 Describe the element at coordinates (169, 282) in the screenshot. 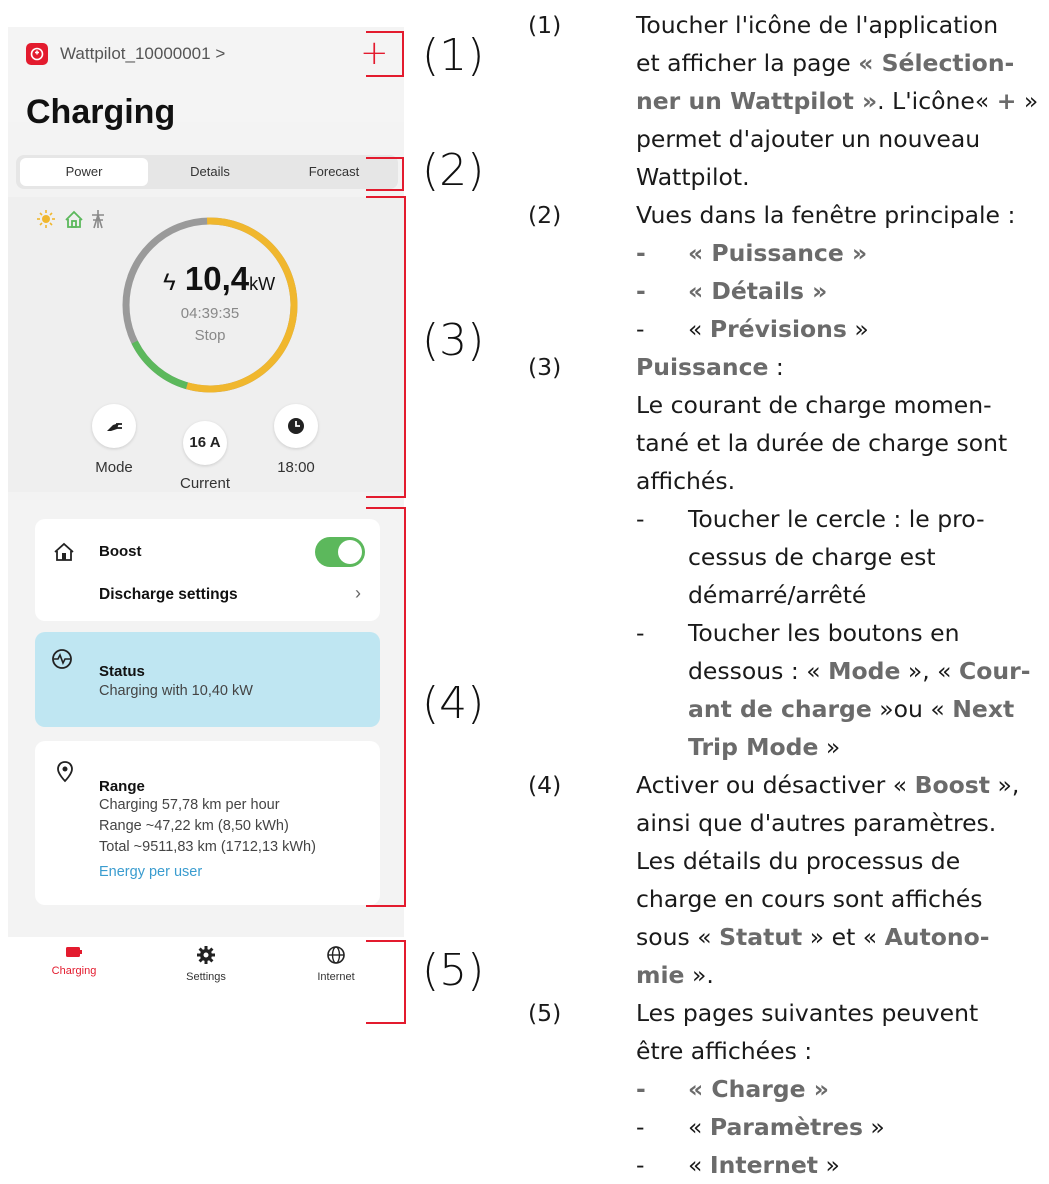

I see `bolt-icon: ϟ` at that location.